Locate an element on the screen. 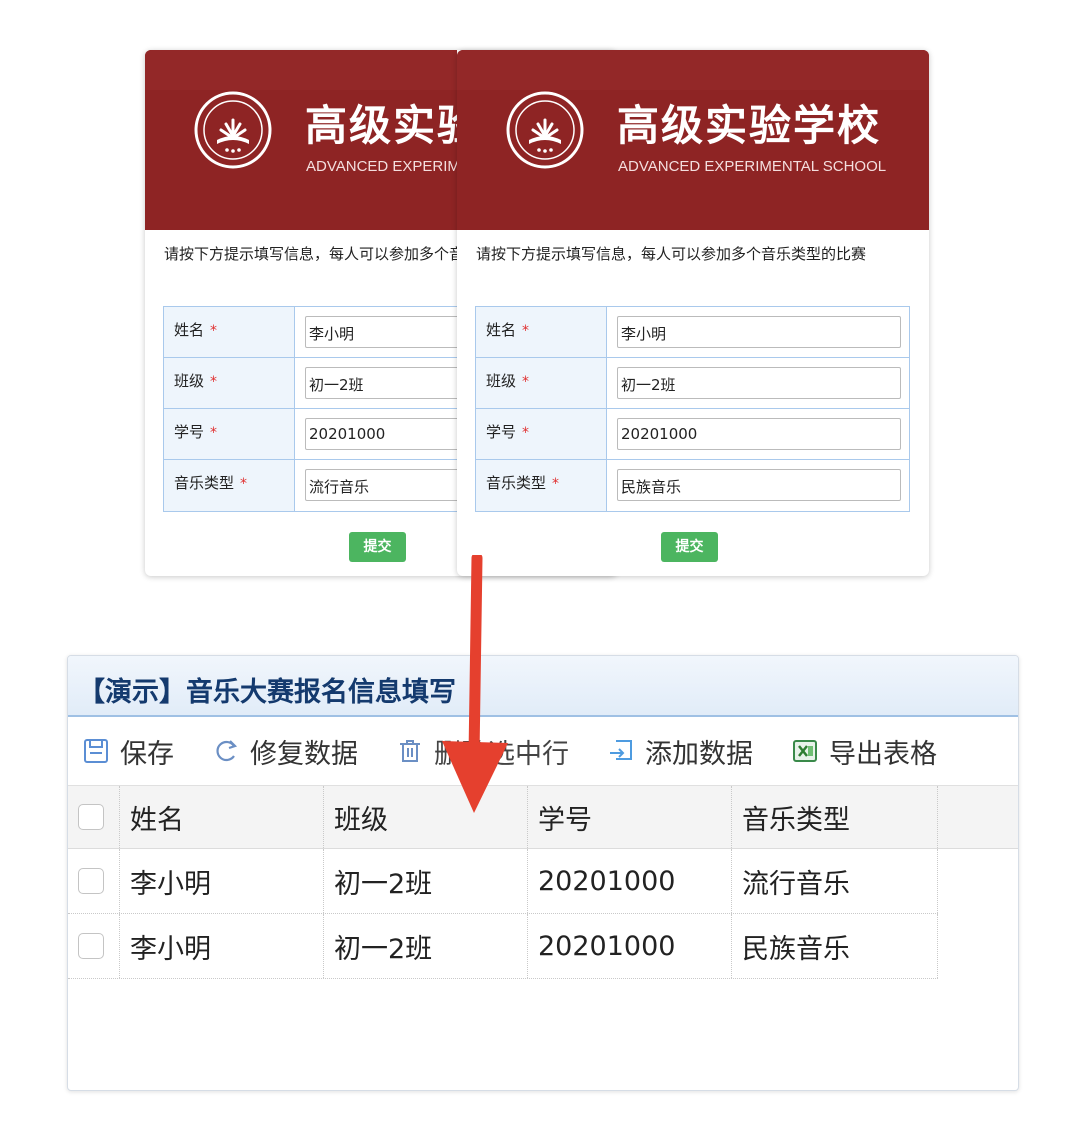 The width and height of the screenshot is (1080, 1129). add-data-button: 添加数据 is located at coordinates (680, 751).